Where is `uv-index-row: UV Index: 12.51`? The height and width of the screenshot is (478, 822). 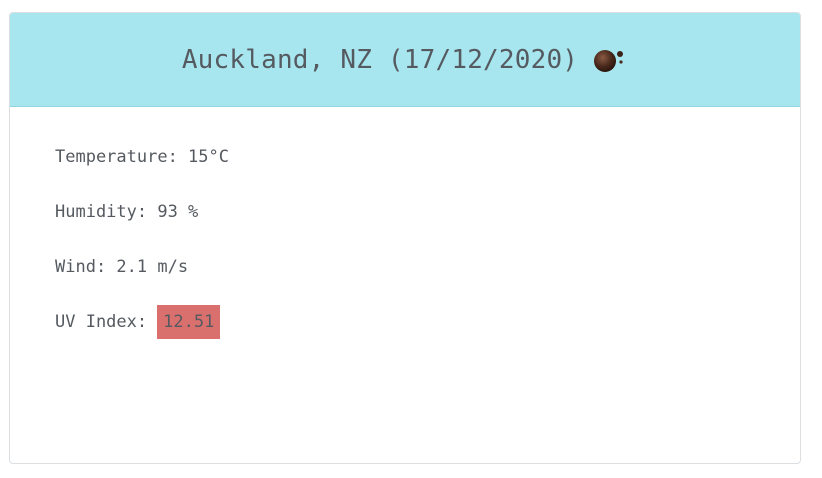
uv-index-row: UV Index: 12.51 is located at coordinates (142, 336).